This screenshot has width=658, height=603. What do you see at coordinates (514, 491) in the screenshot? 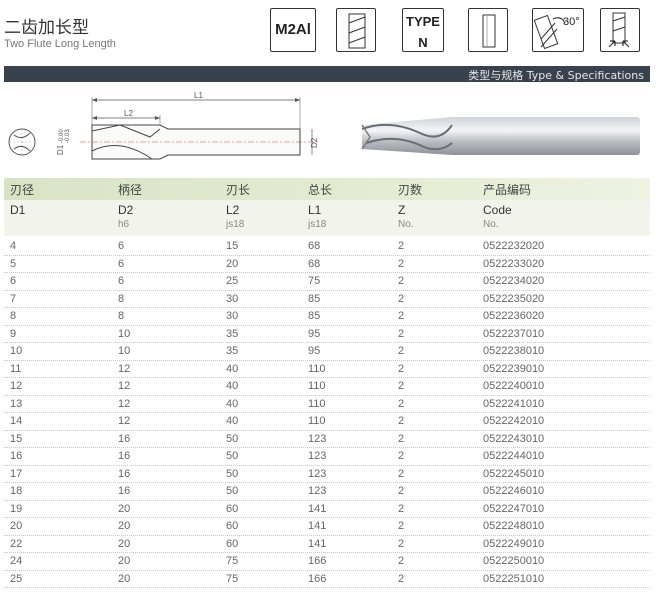
I see `cell-code: 0522246010` at bounding box center [514, 491].